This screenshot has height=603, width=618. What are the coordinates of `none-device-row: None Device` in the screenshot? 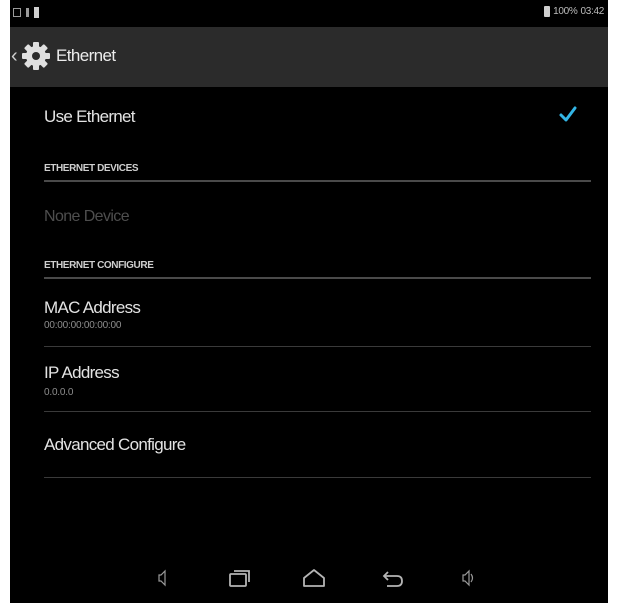 It's located at (309, 216).